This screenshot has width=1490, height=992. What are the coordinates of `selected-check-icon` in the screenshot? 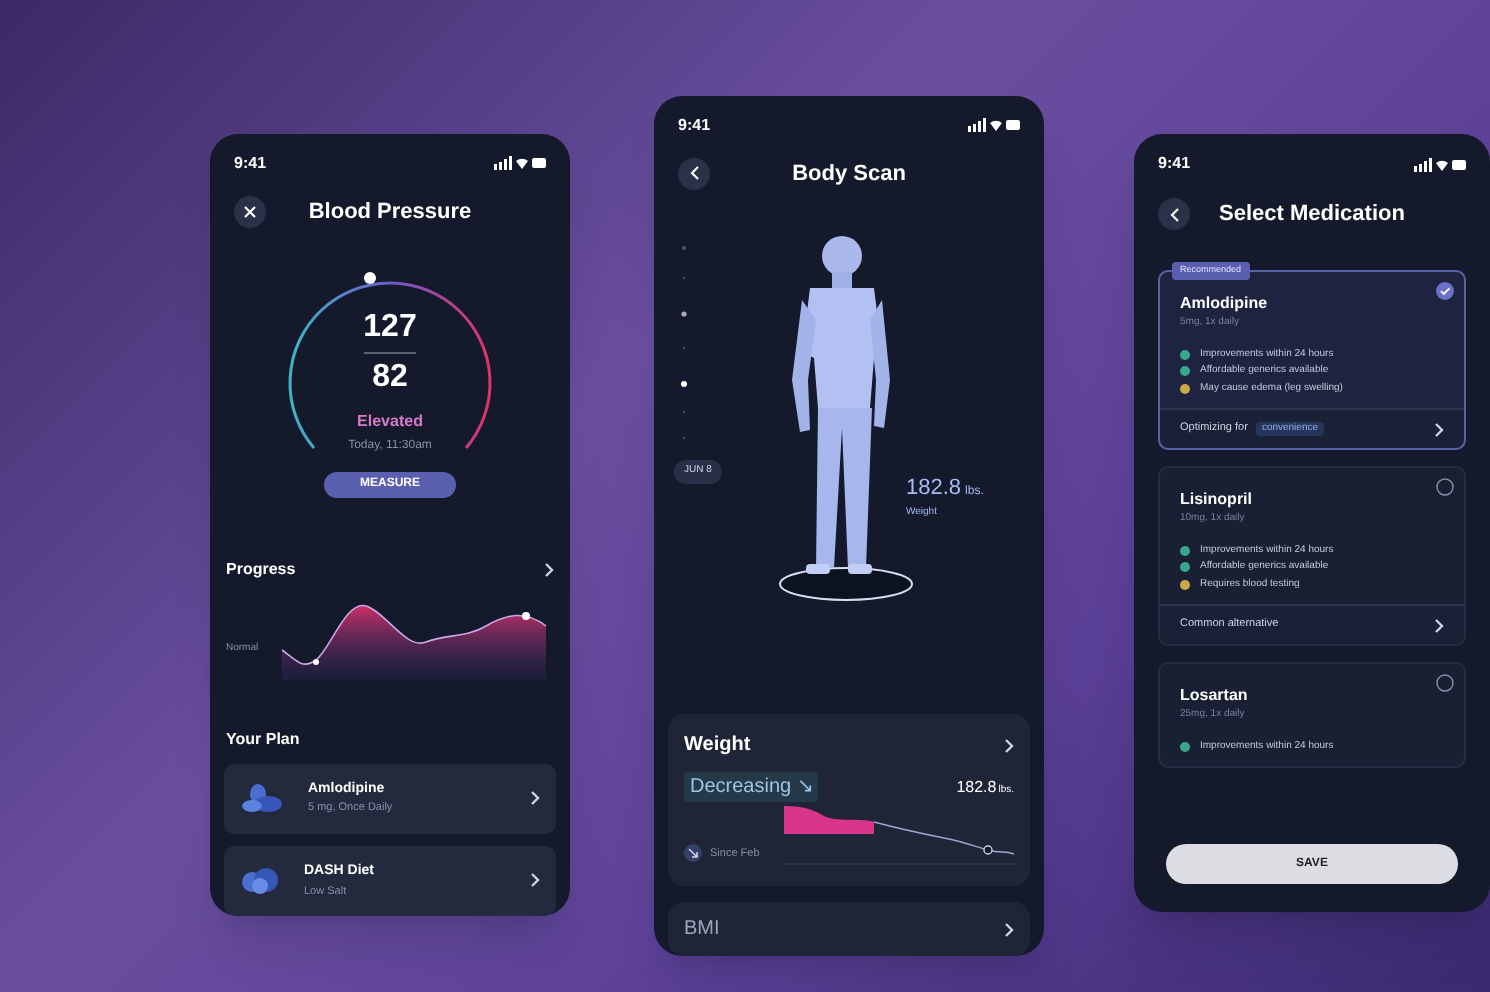 It's located at (1445, 291).